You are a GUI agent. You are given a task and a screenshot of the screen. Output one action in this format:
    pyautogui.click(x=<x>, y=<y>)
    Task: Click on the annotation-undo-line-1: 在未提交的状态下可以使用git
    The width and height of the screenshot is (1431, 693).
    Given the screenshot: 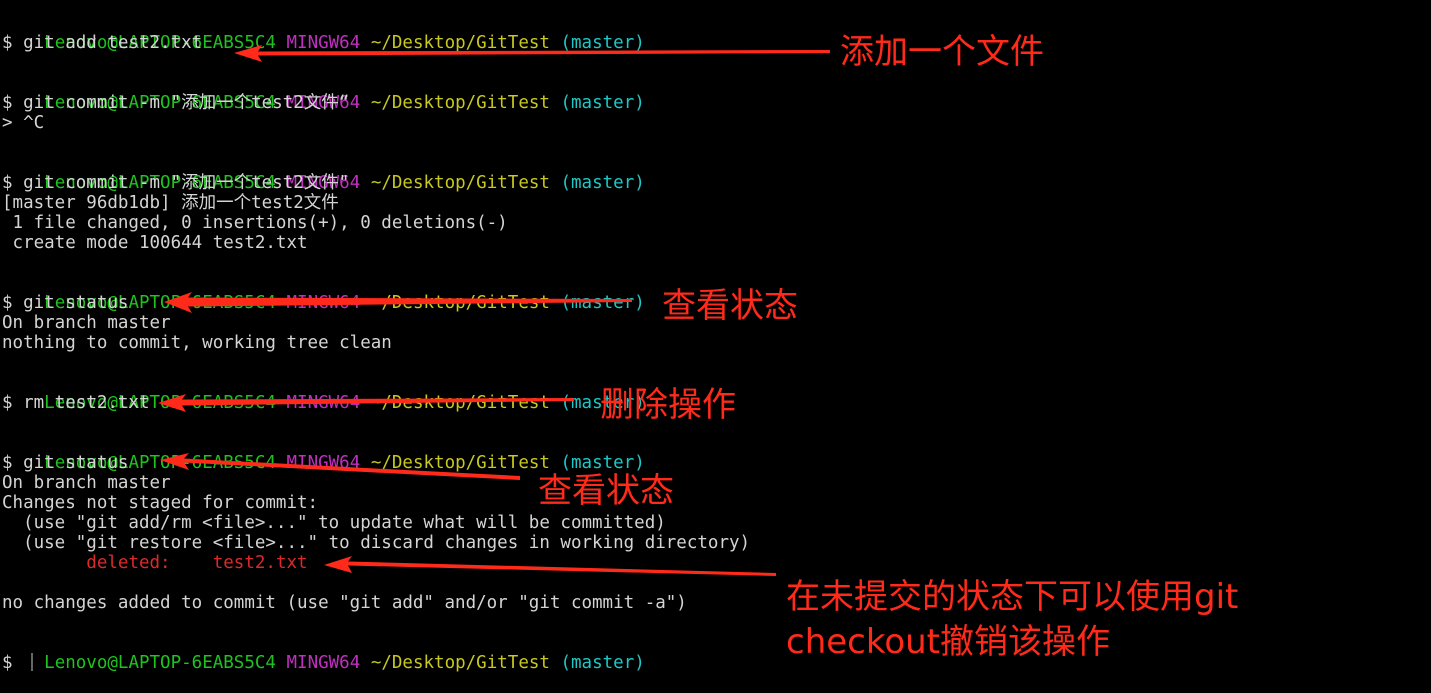 What is the action you would take?
    pyautogui.click(x=1012, y=597)
    